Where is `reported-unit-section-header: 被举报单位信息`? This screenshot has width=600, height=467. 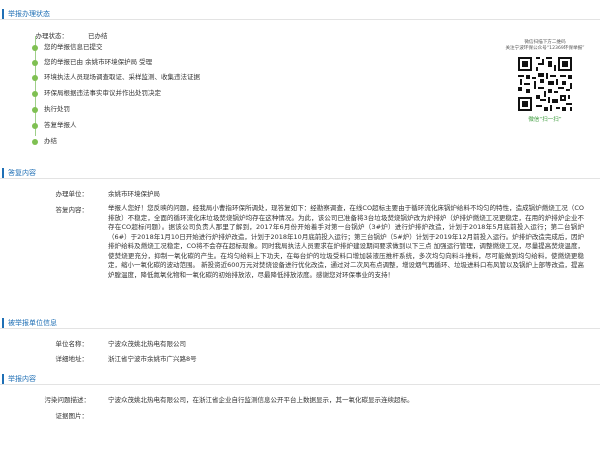 reported-unit-section-header: 被举报单位信息 is located at coordinates (300, 323).